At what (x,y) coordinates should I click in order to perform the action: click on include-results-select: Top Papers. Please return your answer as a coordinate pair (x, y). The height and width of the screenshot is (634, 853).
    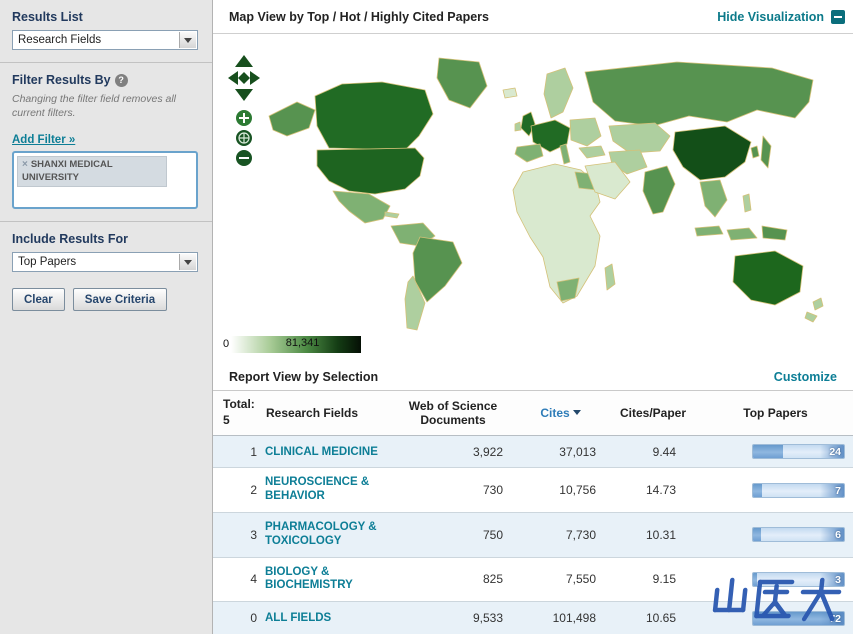
    Looking at the image, I should click on (105, 262).